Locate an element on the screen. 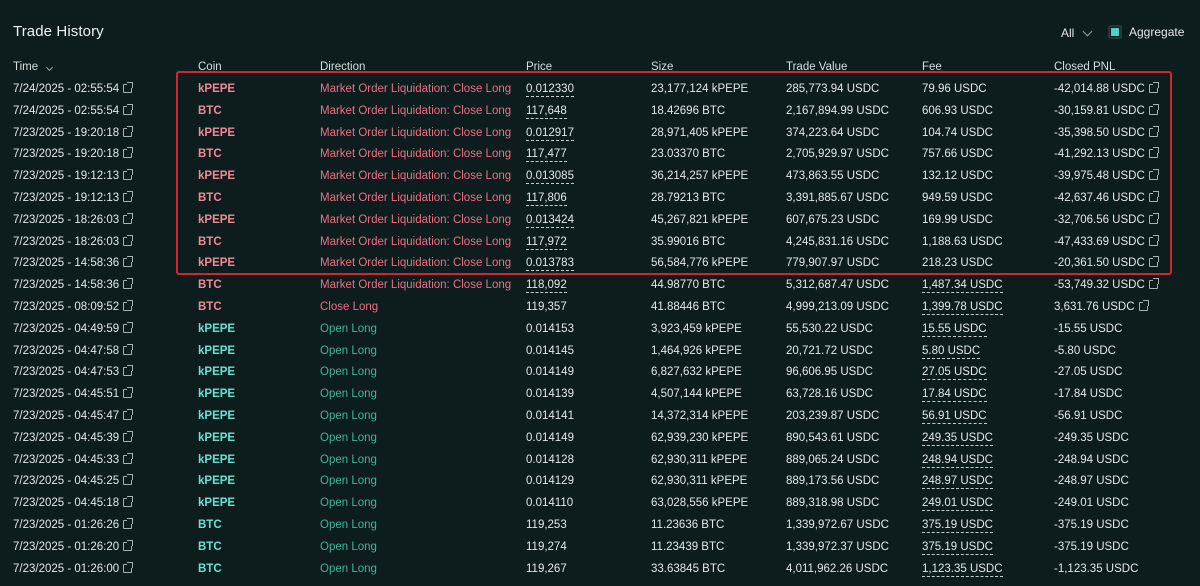 The width and height of the screenshot is (1200, 586). cell-fee: 132.12 USDC is located at coordinates (957, 176).